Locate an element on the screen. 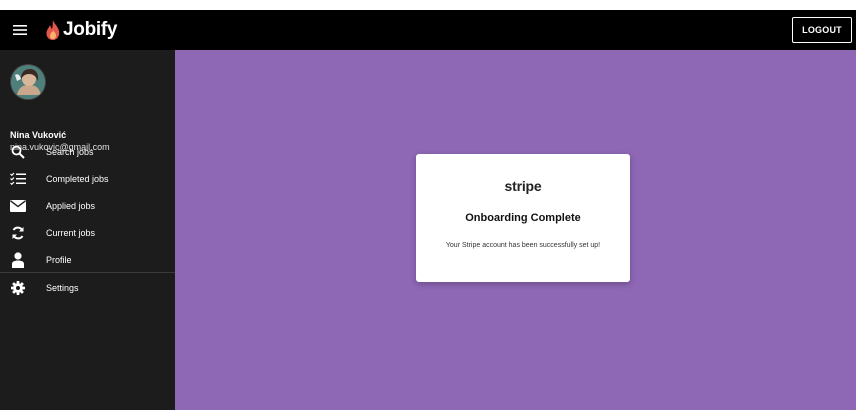 The width and height of the screenshot is (856, 410). stripe-logo: stripe is located at coordinates (523, 186).